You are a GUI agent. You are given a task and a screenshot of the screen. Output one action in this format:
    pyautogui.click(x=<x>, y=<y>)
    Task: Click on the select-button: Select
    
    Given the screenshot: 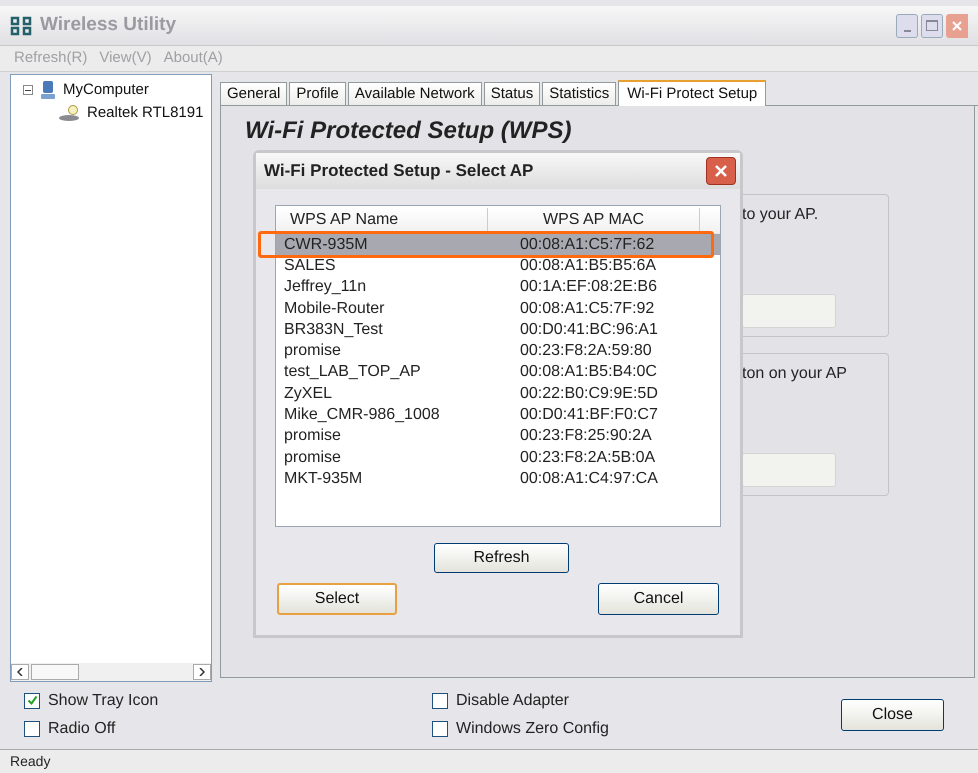 What is the action you would take?
    pyautogui.click(x=337, y=599)
    